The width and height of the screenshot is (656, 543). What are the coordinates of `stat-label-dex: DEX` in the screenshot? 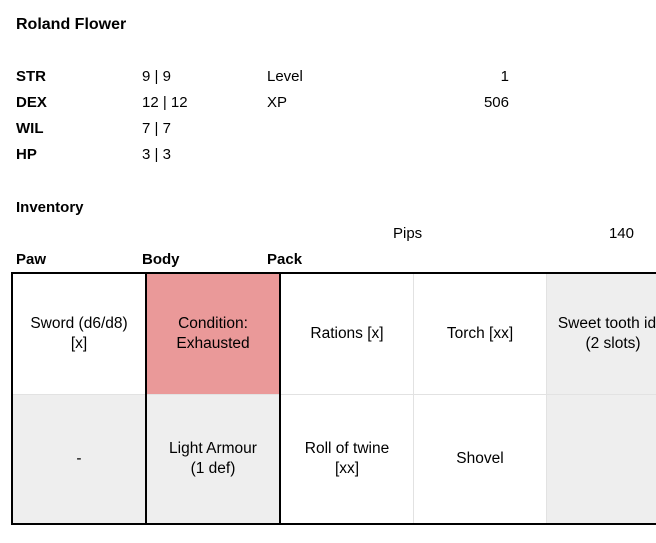 It's located at (31, 102).